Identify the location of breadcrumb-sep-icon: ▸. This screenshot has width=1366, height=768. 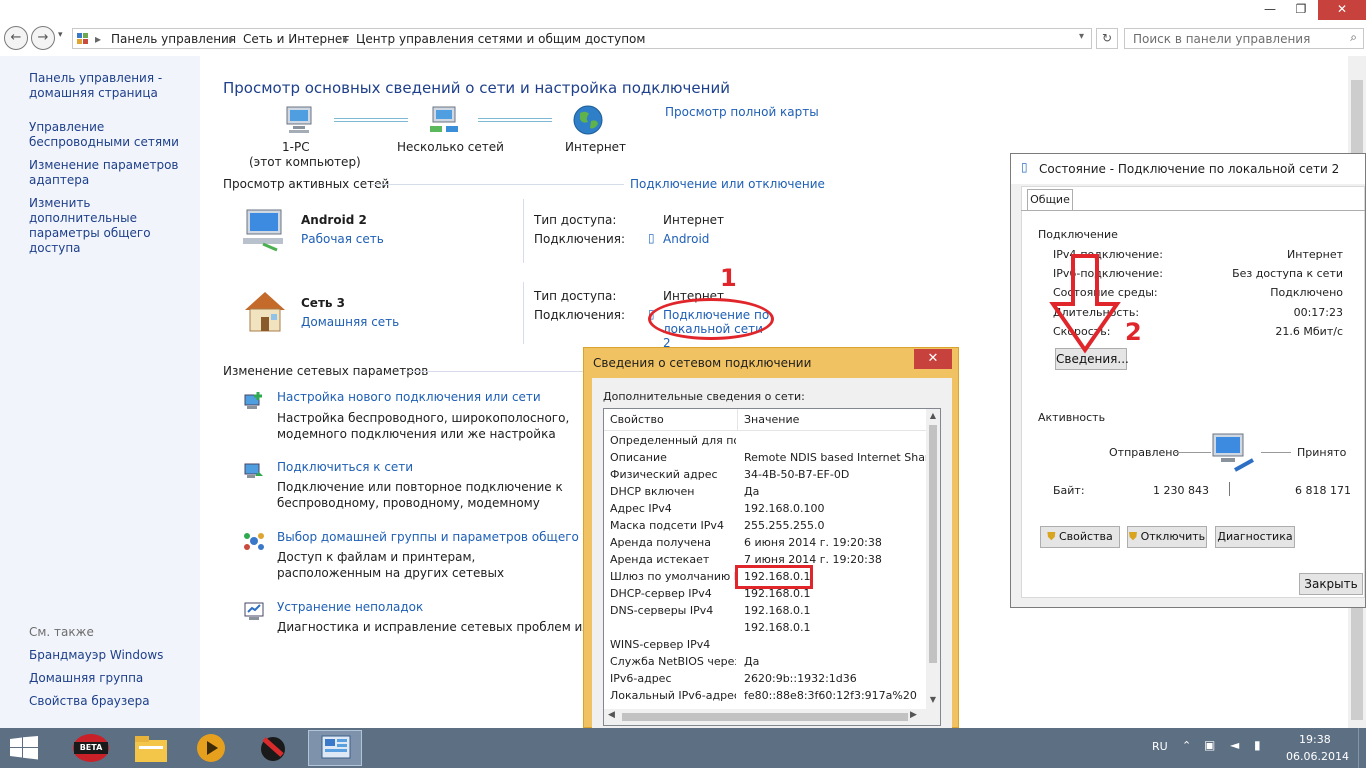
(98, 39).